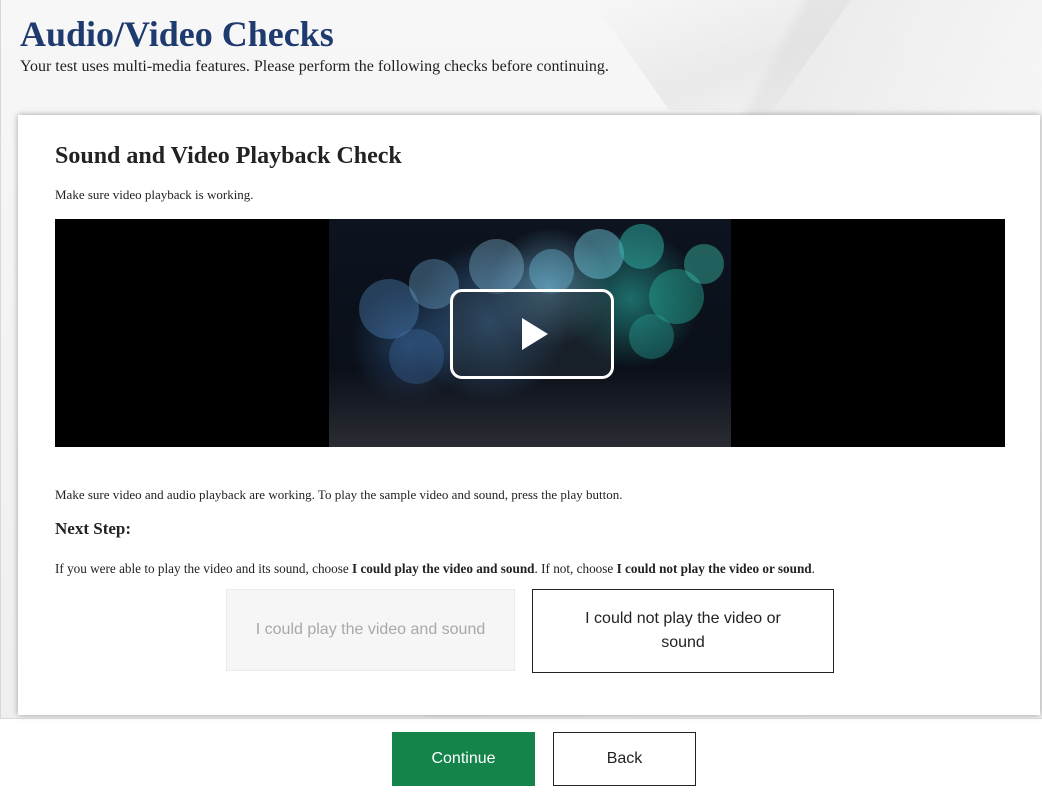  Describe the element at coordinates (813, 568) in the screenshot. I see `choice-text-part: .` at that location.